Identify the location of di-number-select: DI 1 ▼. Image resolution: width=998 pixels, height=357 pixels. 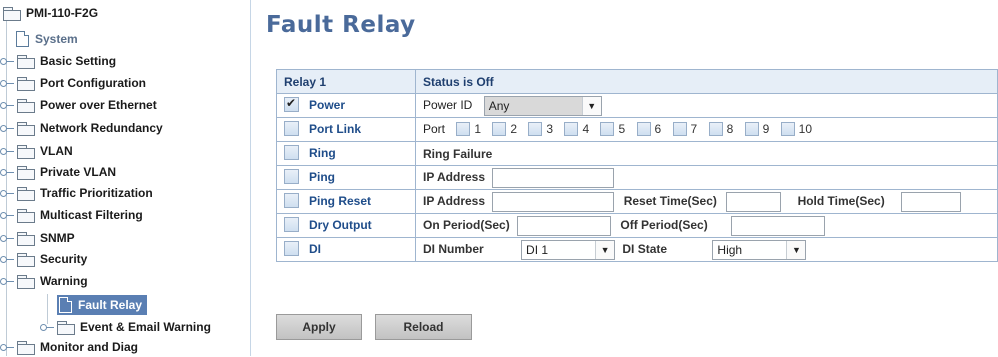
(568, 249).